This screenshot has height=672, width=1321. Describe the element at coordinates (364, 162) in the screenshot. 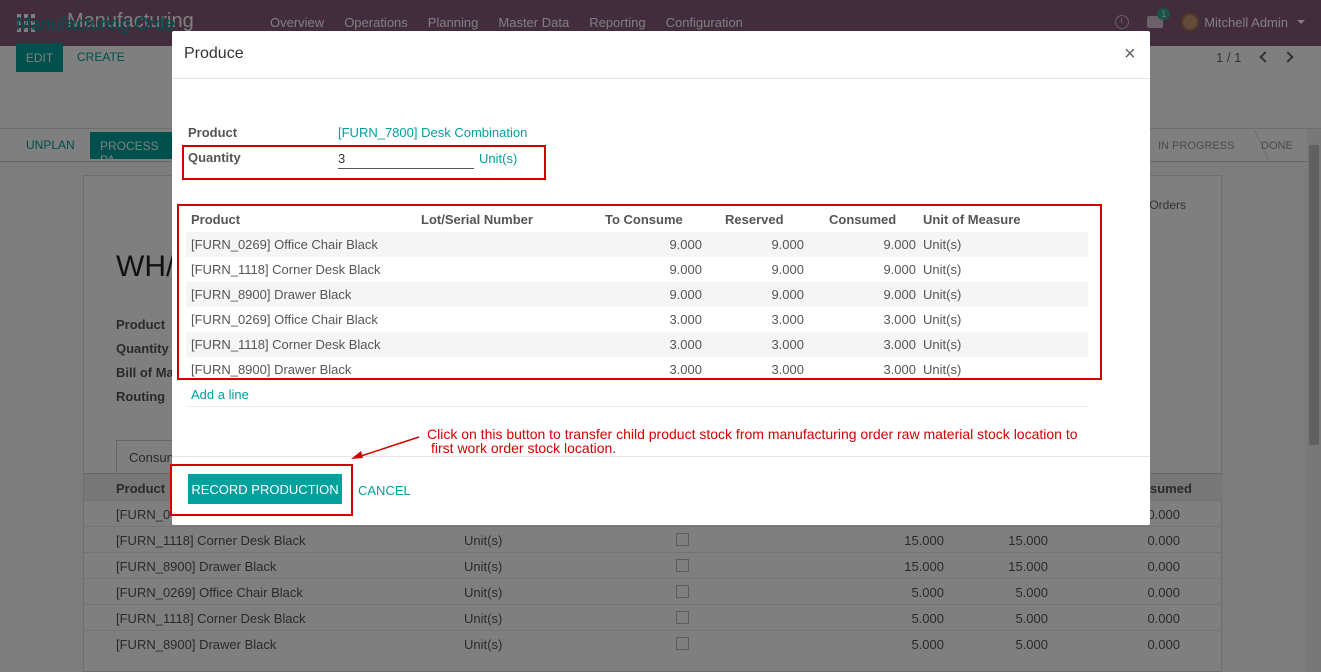

I see `annotation-box-quantity` at that location.